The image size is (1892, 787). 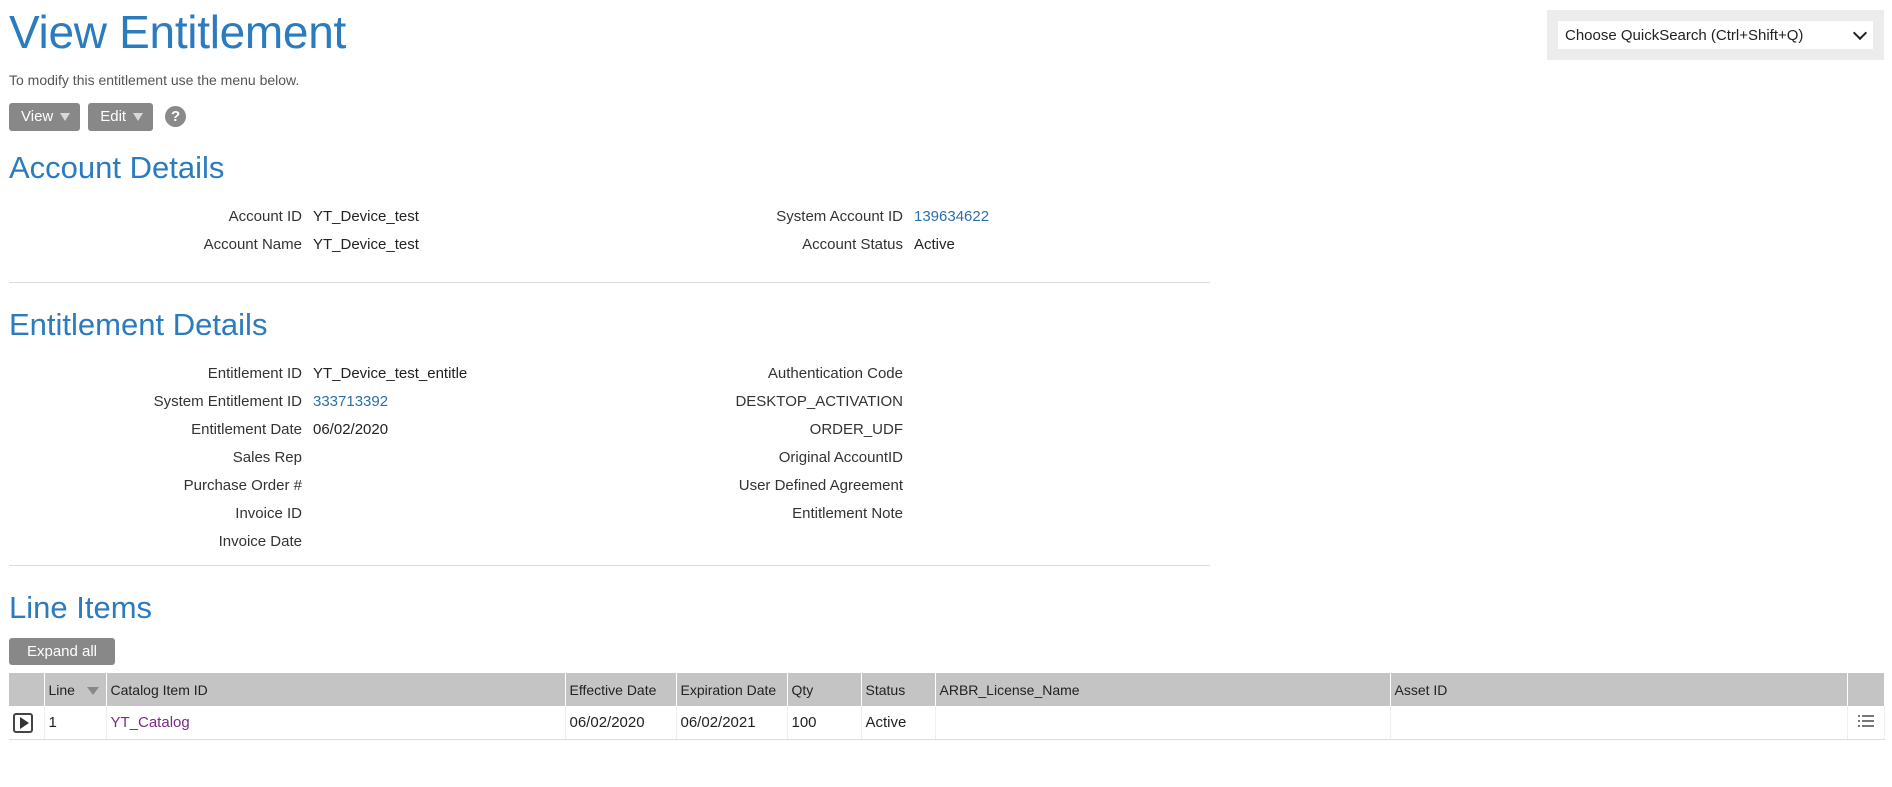 I want to click on authentication-code-value, so click(x=908, y=374).